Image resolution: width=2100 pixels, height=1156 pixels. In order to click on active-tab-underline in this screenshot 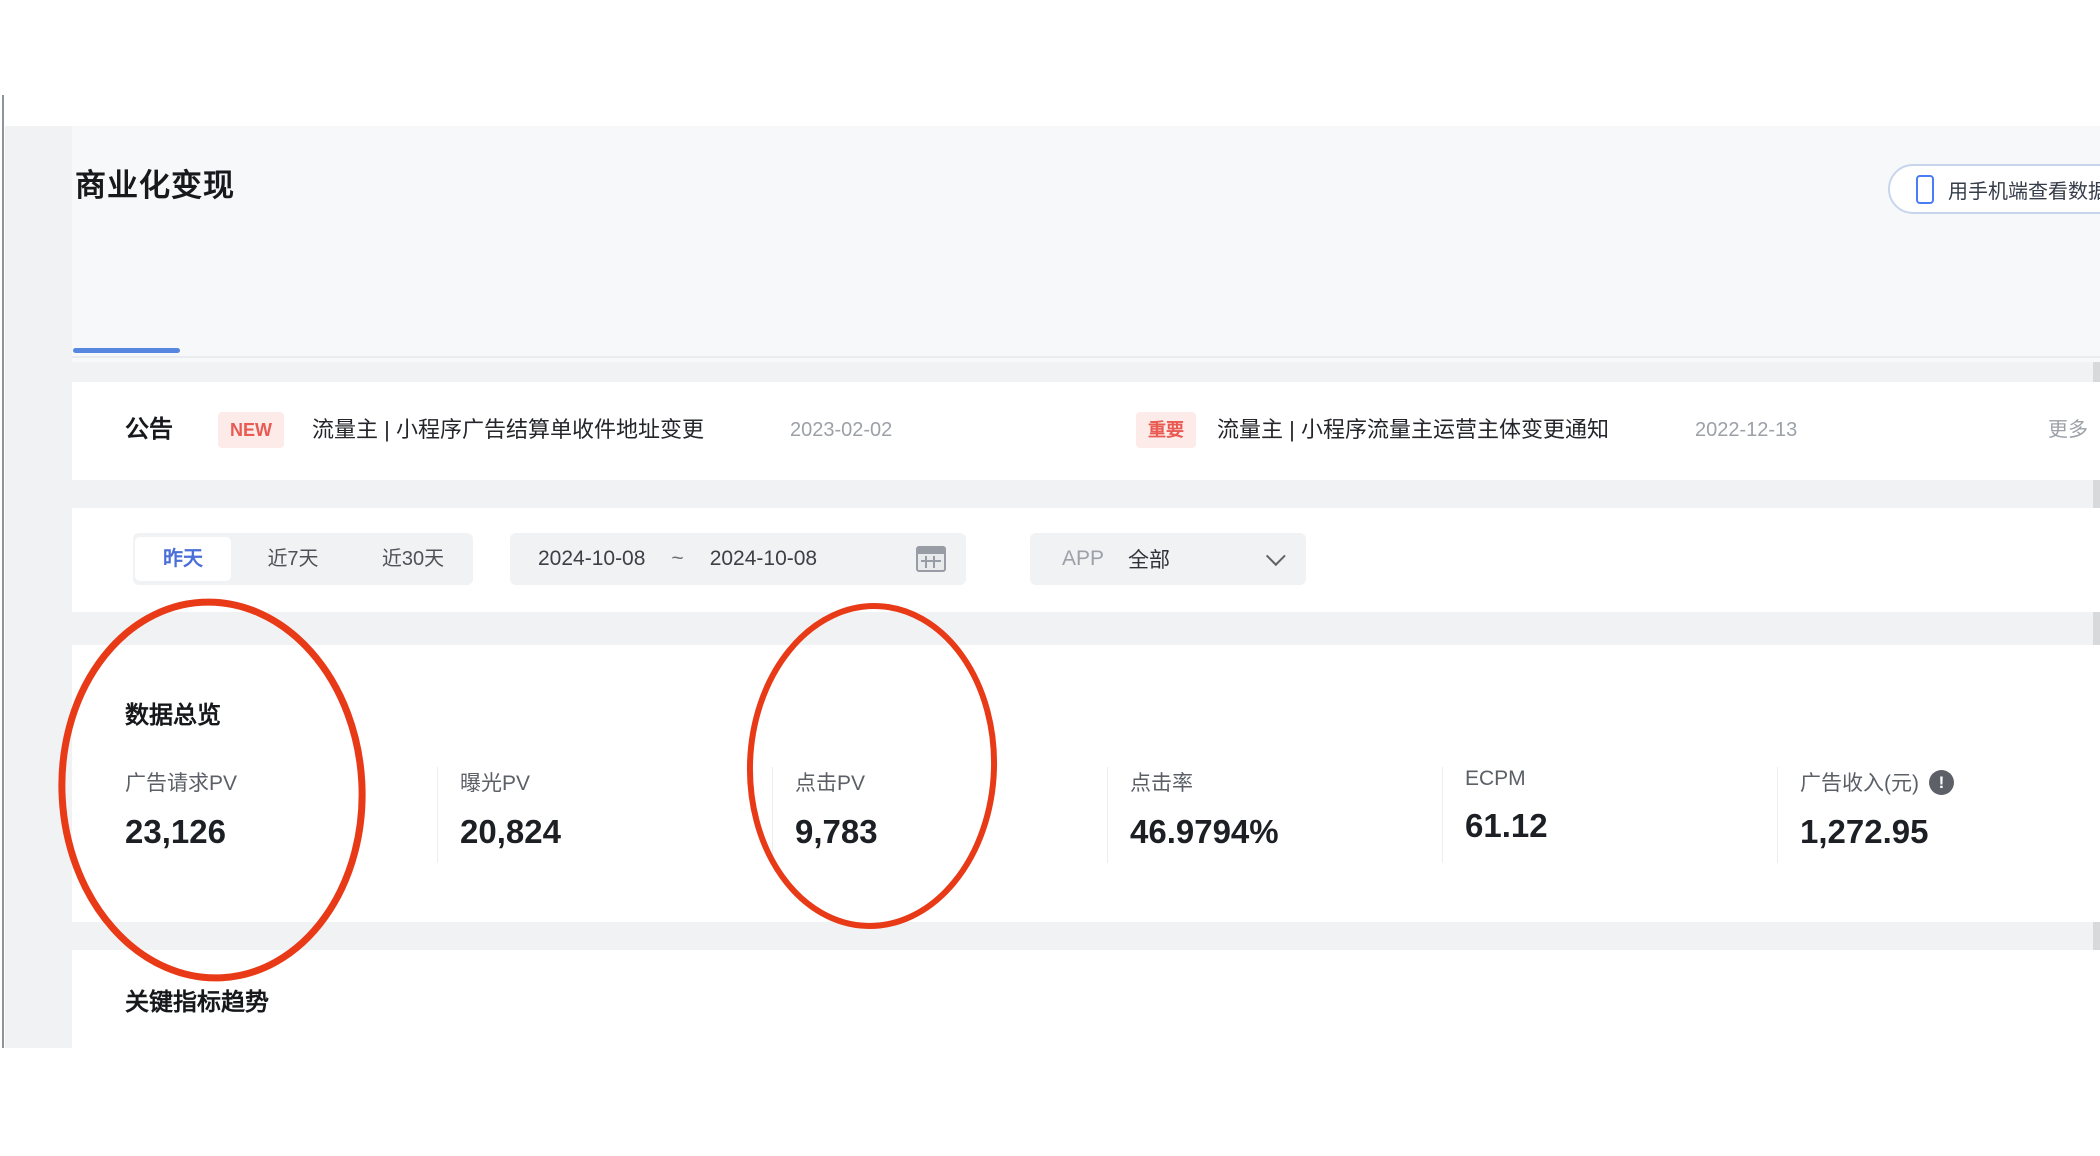, I will do `click(126, 350)`.